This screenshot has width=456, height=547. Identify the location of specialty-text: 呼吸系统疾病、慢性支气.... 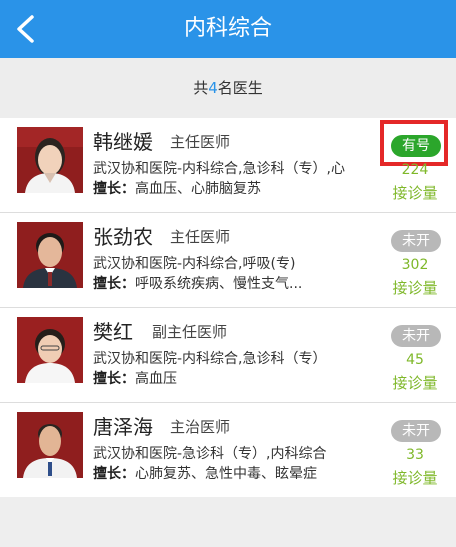
(219, 284).